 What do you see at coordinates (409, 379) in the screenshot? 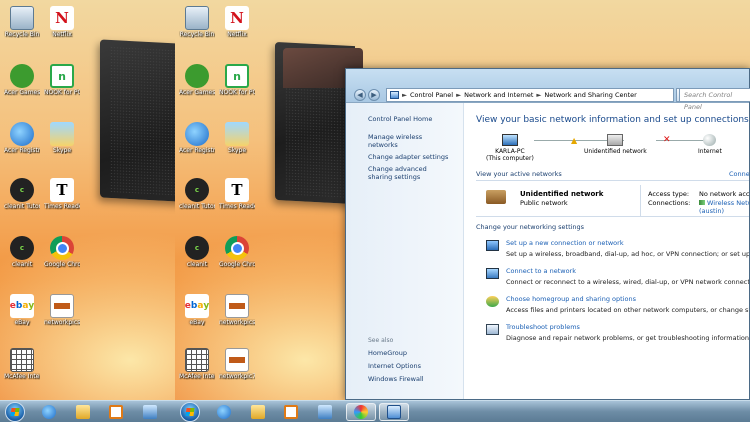
I see `windows-firewall-link: Windows Firewall` at bounding box center [409, 379].